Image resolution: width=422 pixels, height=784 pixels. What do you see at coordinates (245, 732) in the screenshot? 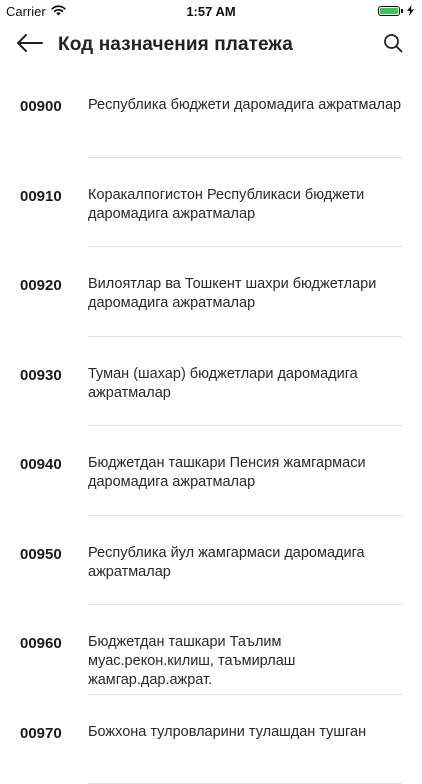
I see `payment-description: Божхона тулровларини тулашдан тушган` at bounding box center [245, 732].